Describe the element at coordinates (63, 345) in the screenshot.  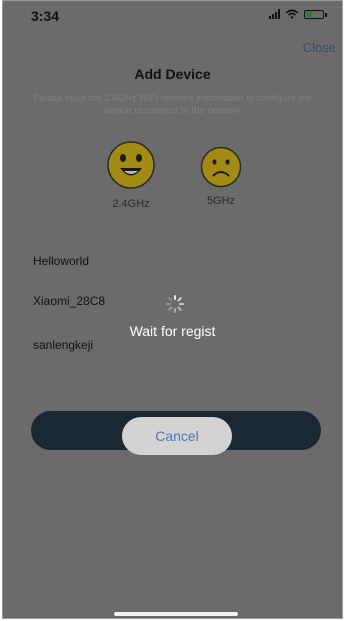
I see `network-item: sanlengkeji` at that location.